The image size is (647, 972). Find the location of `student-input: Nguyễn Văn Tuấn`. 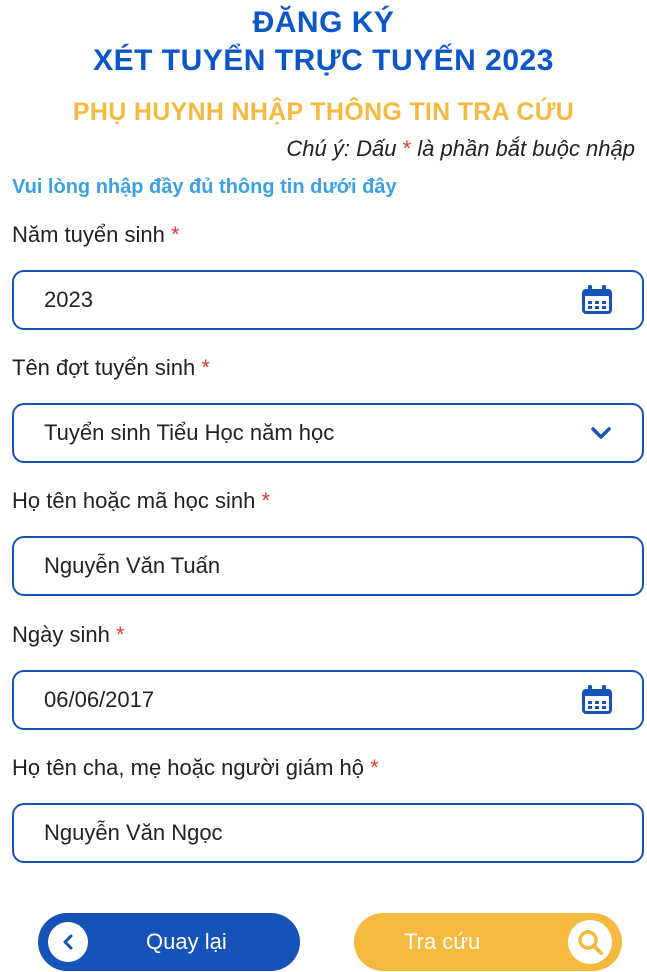

student-input: Nguyễn Văn Tuấn is located at coordinates (328, 566).